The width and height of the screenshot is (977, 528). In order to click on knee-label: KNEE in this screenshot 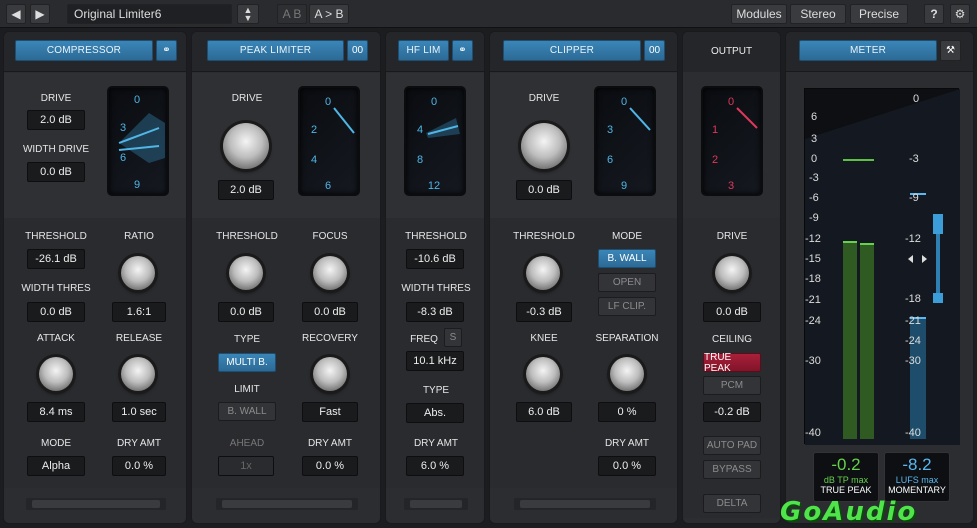, I will do `click(544, 338)`.